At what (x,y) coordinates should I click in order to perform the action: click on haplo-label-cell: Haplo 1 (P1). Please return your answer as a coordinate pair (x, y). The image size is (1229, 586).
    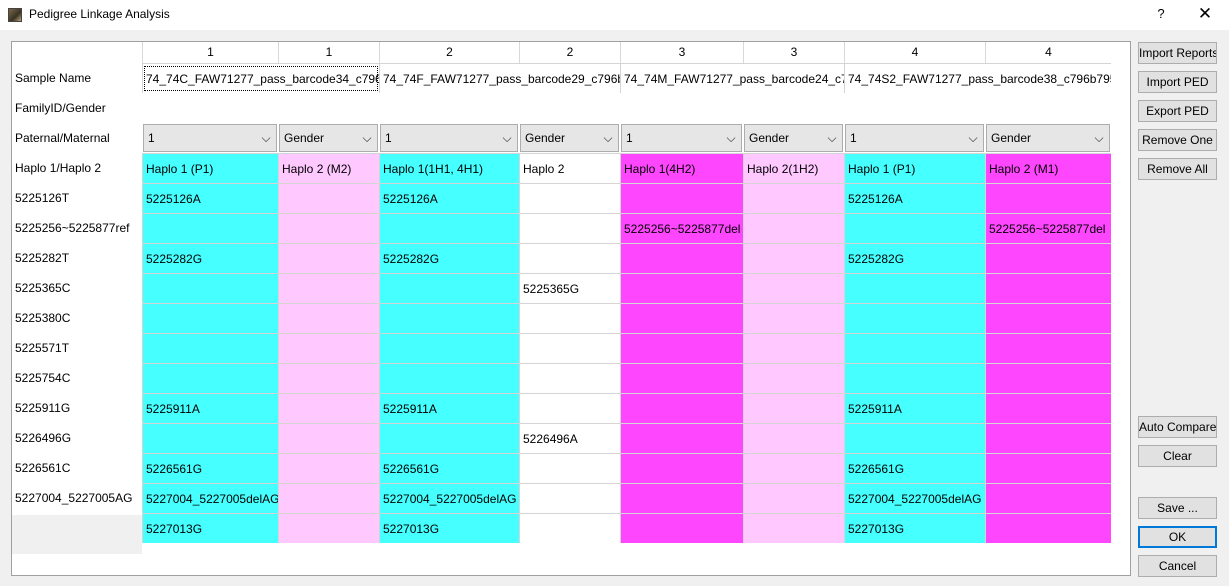
    Looking at the image, I should click on (914, 168).